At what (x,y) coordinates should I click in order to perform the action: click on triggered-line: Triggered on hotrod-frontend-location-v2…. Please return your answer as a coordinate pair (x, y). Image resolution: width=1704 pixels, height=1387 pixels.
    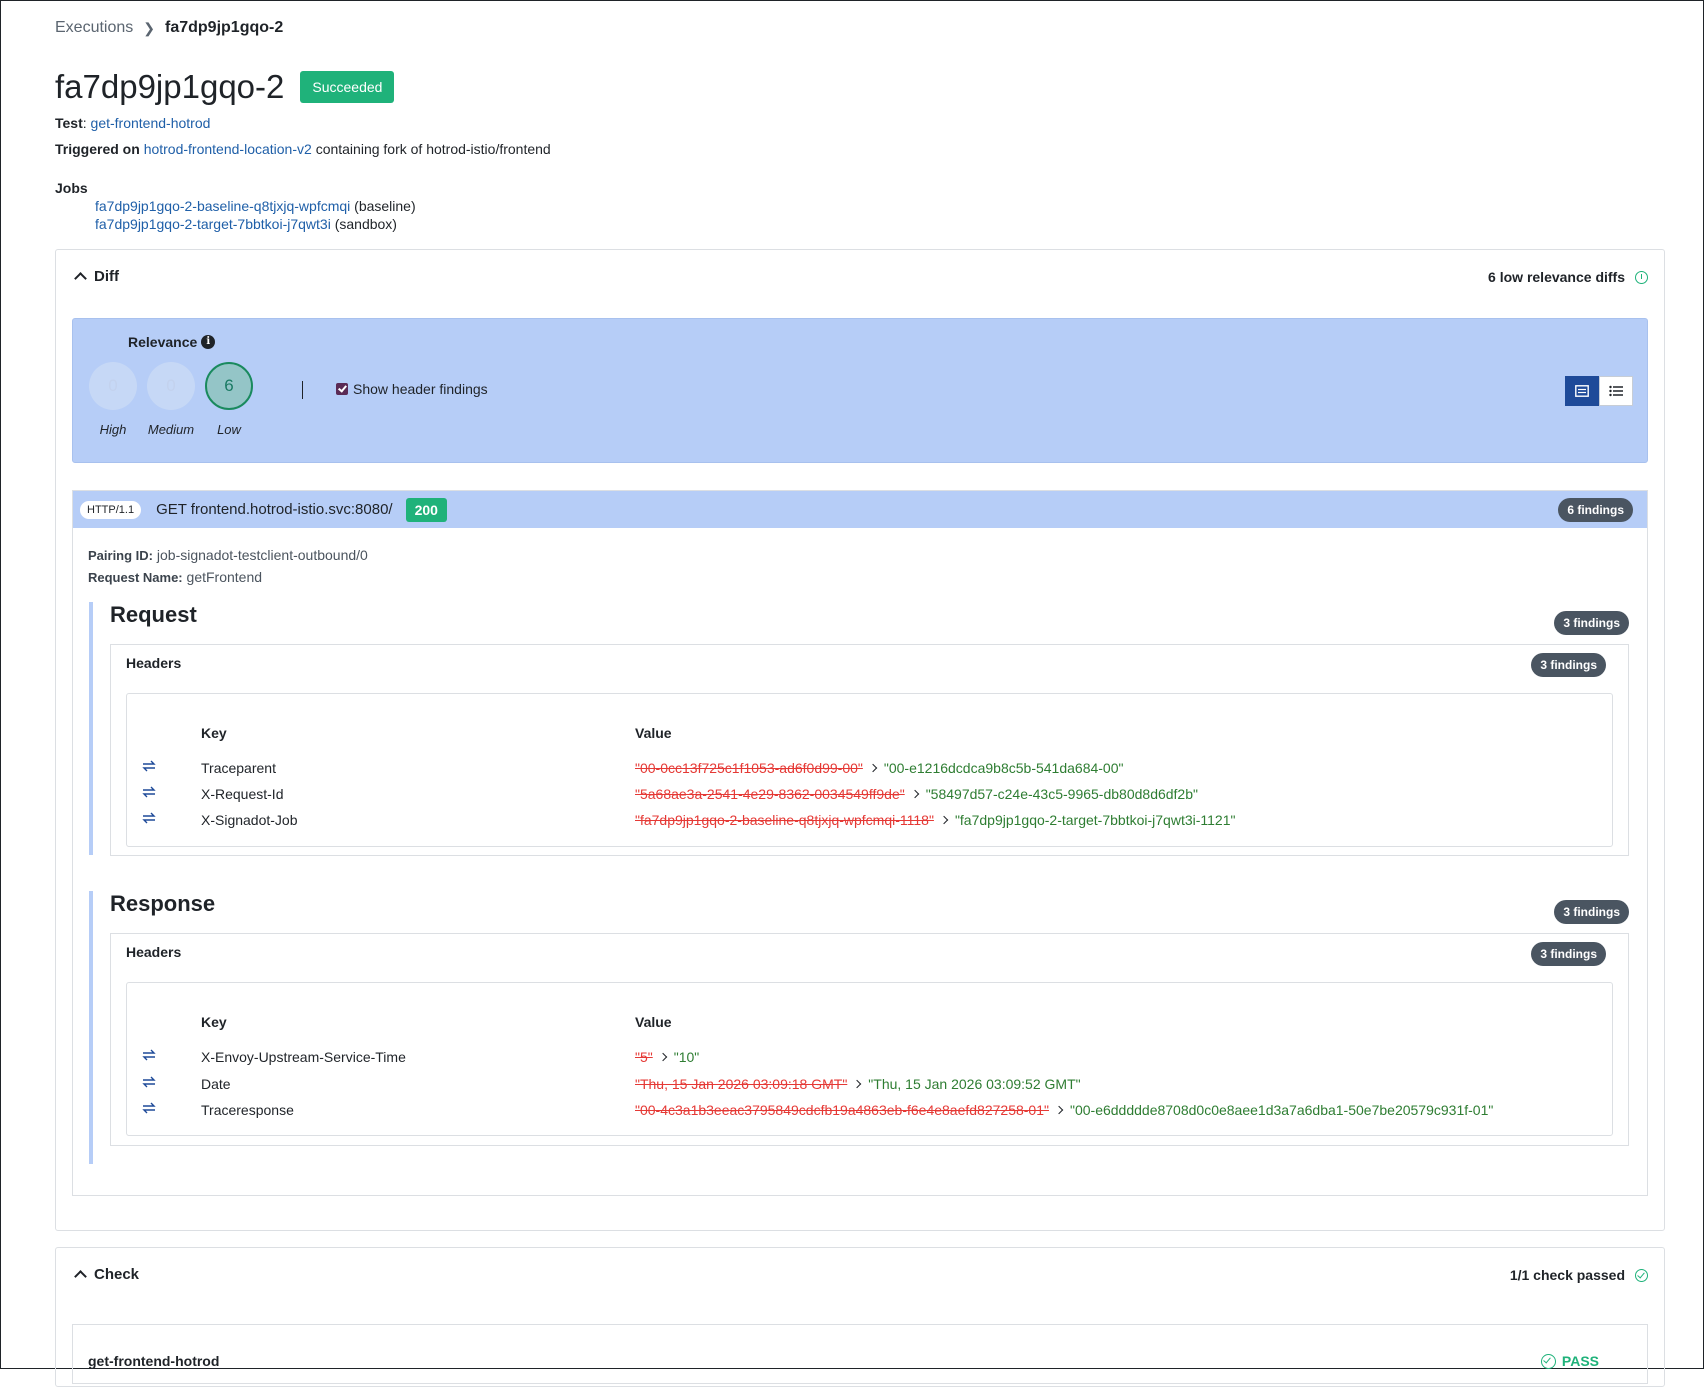
    Looking at the image, I should click on (303, 149).